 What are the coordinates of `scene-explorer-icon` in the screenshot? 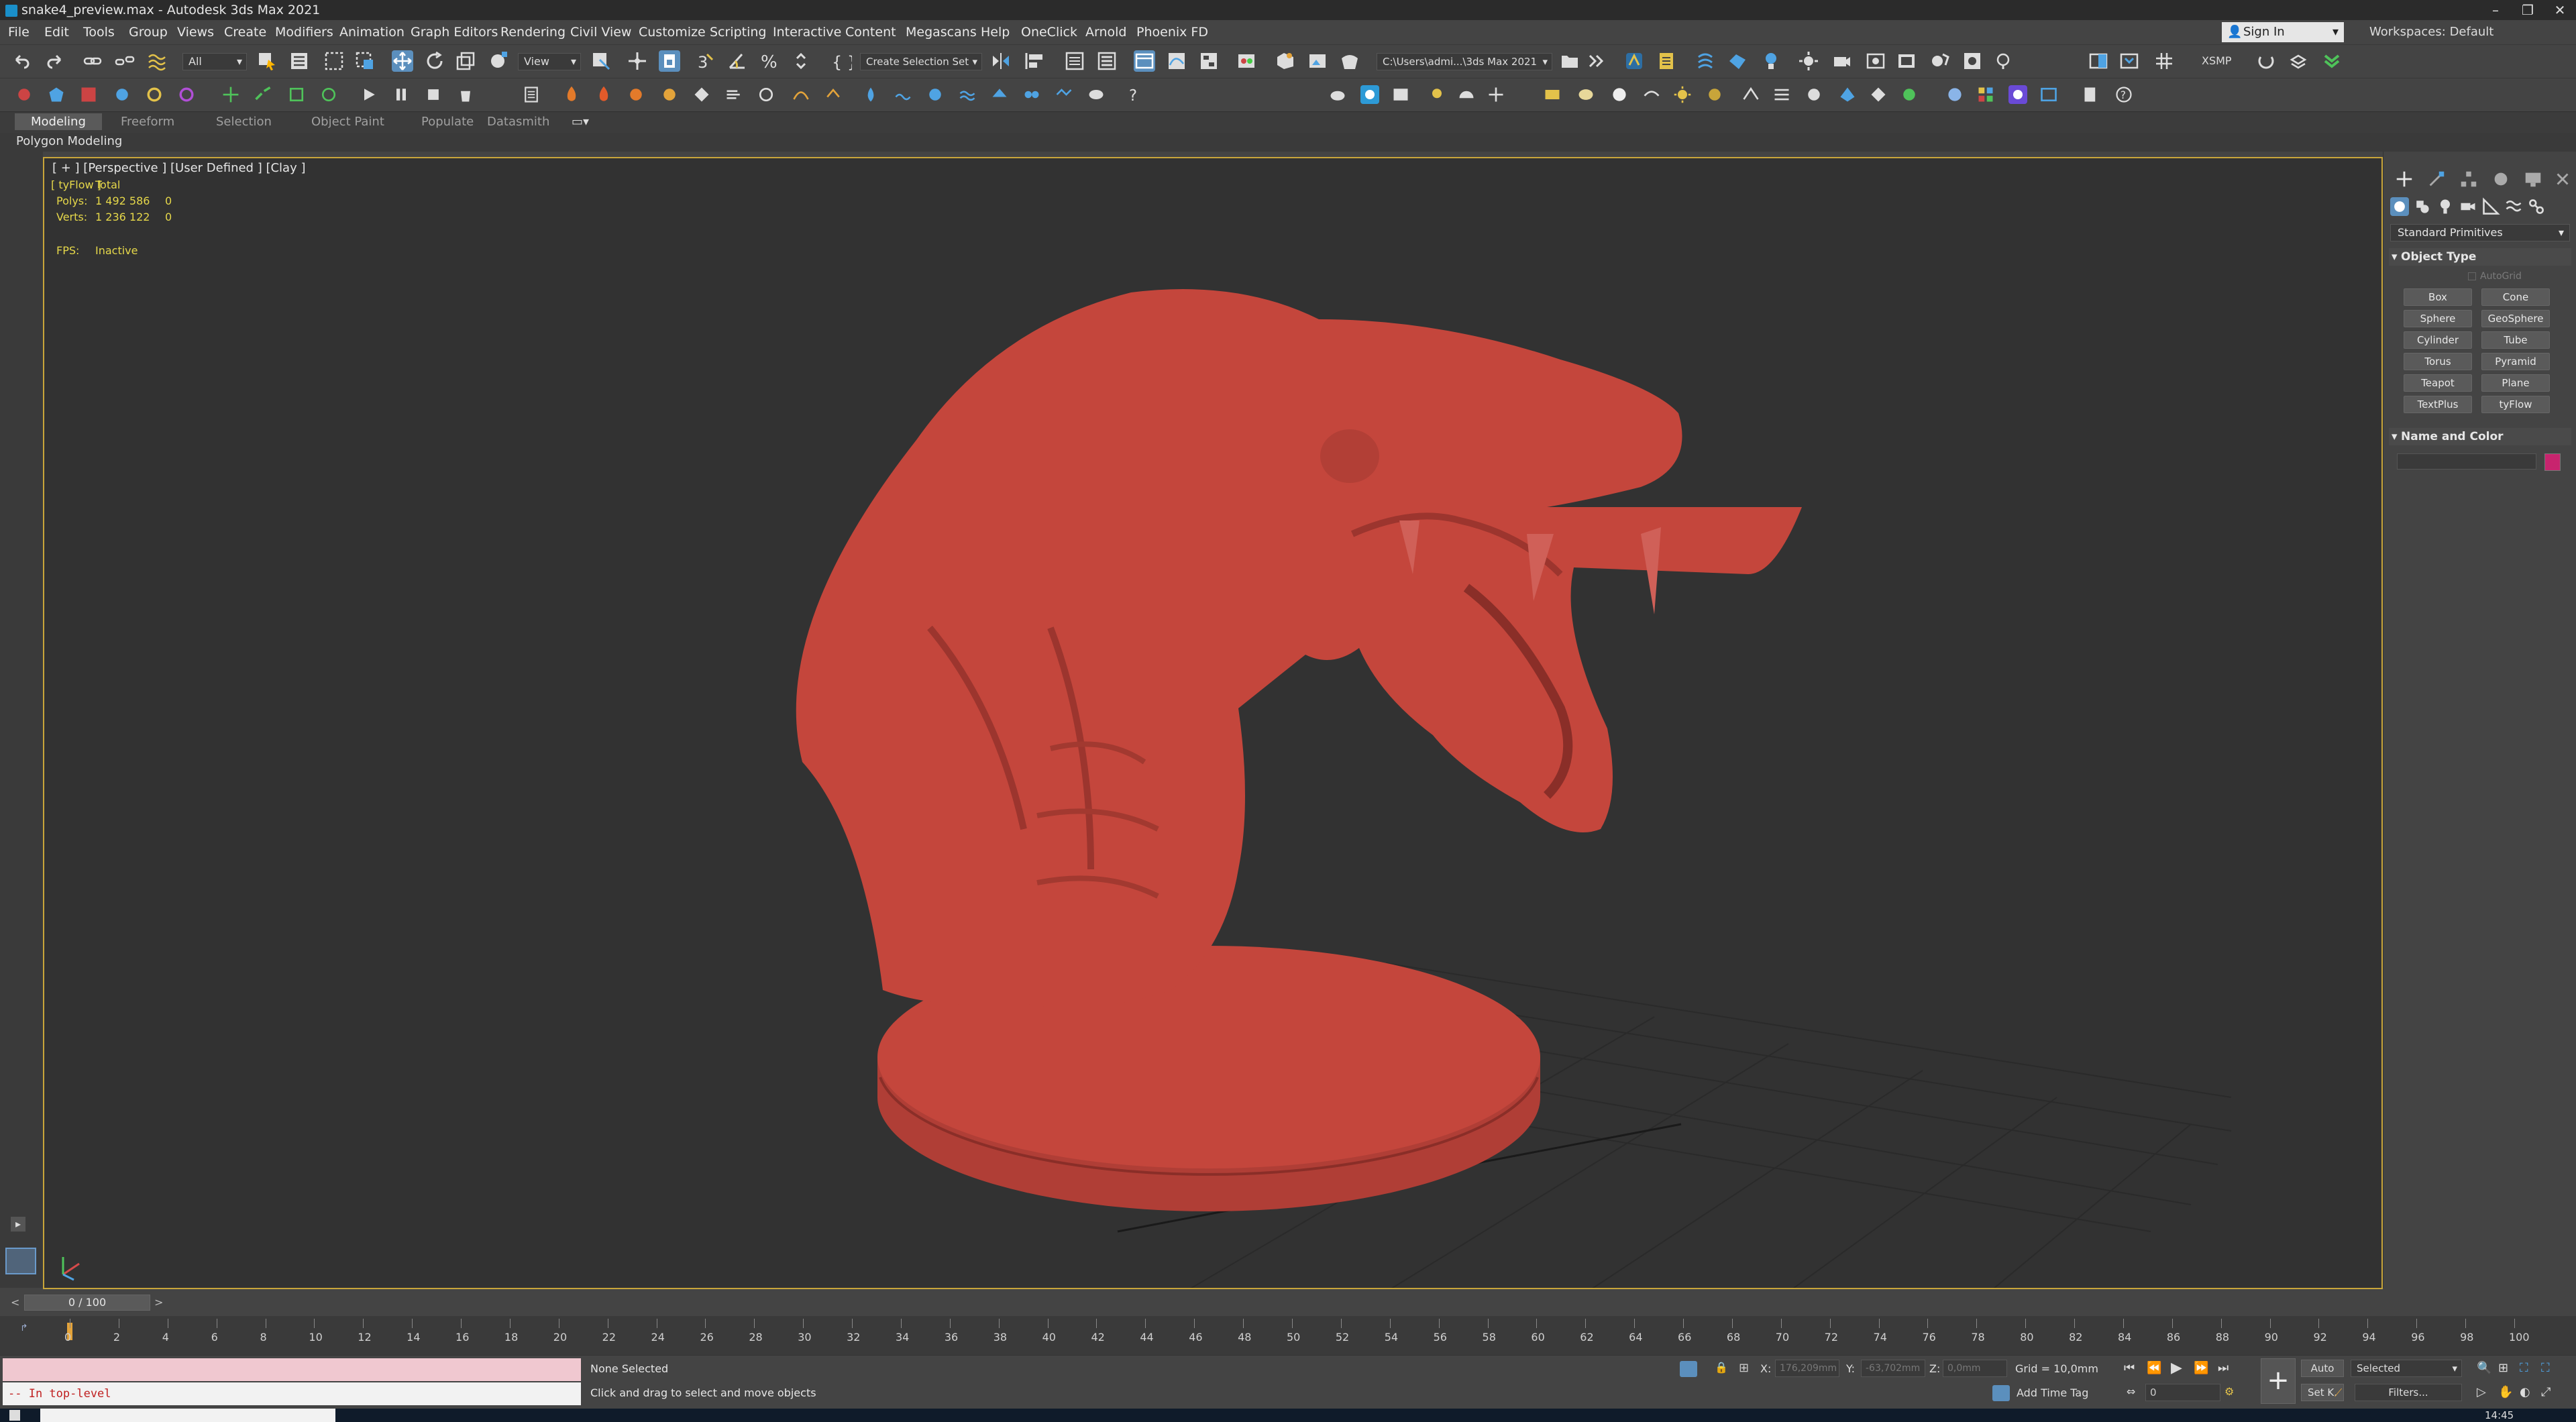 It's located at (1074, 61).